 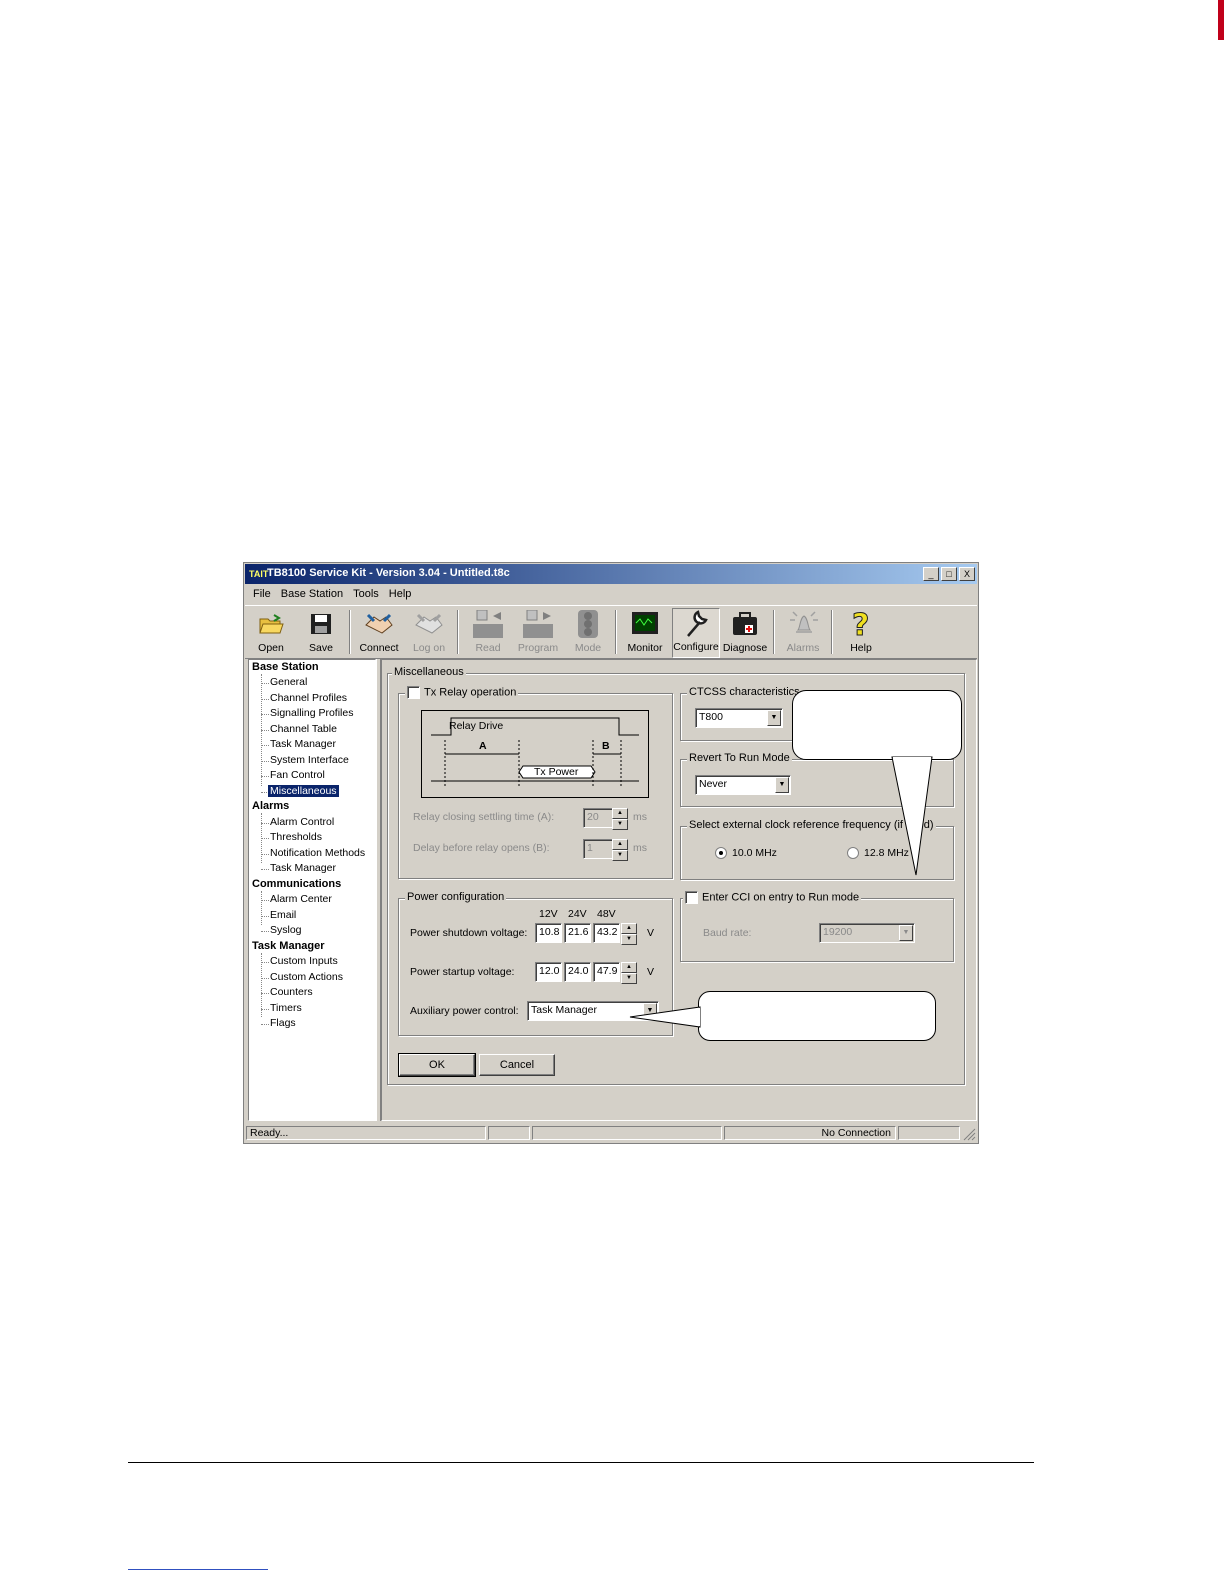 What do you see at coordinates (606, 746) in the screenshot?
I see `label-b: B` at bounding box center [606, 746].